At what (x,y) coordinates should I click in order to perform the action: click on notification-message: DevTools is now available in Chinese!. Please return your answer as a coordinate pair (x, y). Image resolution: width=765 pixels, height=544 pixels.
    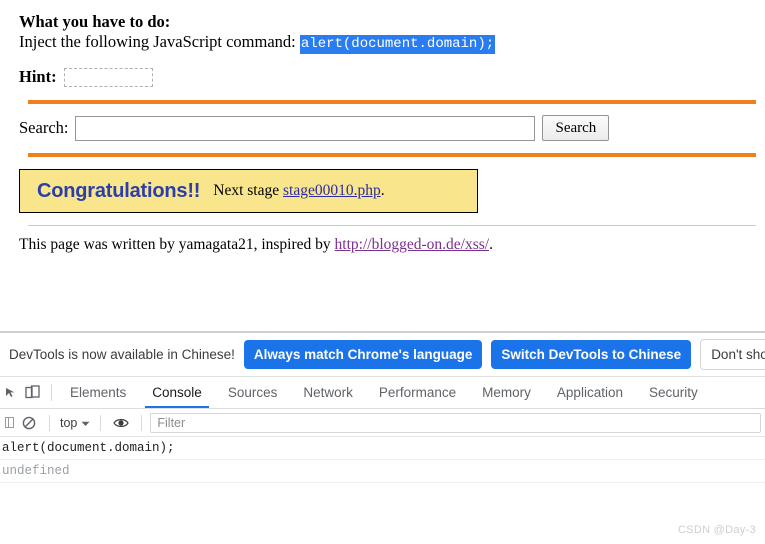
    Looking at the image, I should click on (122, 354).